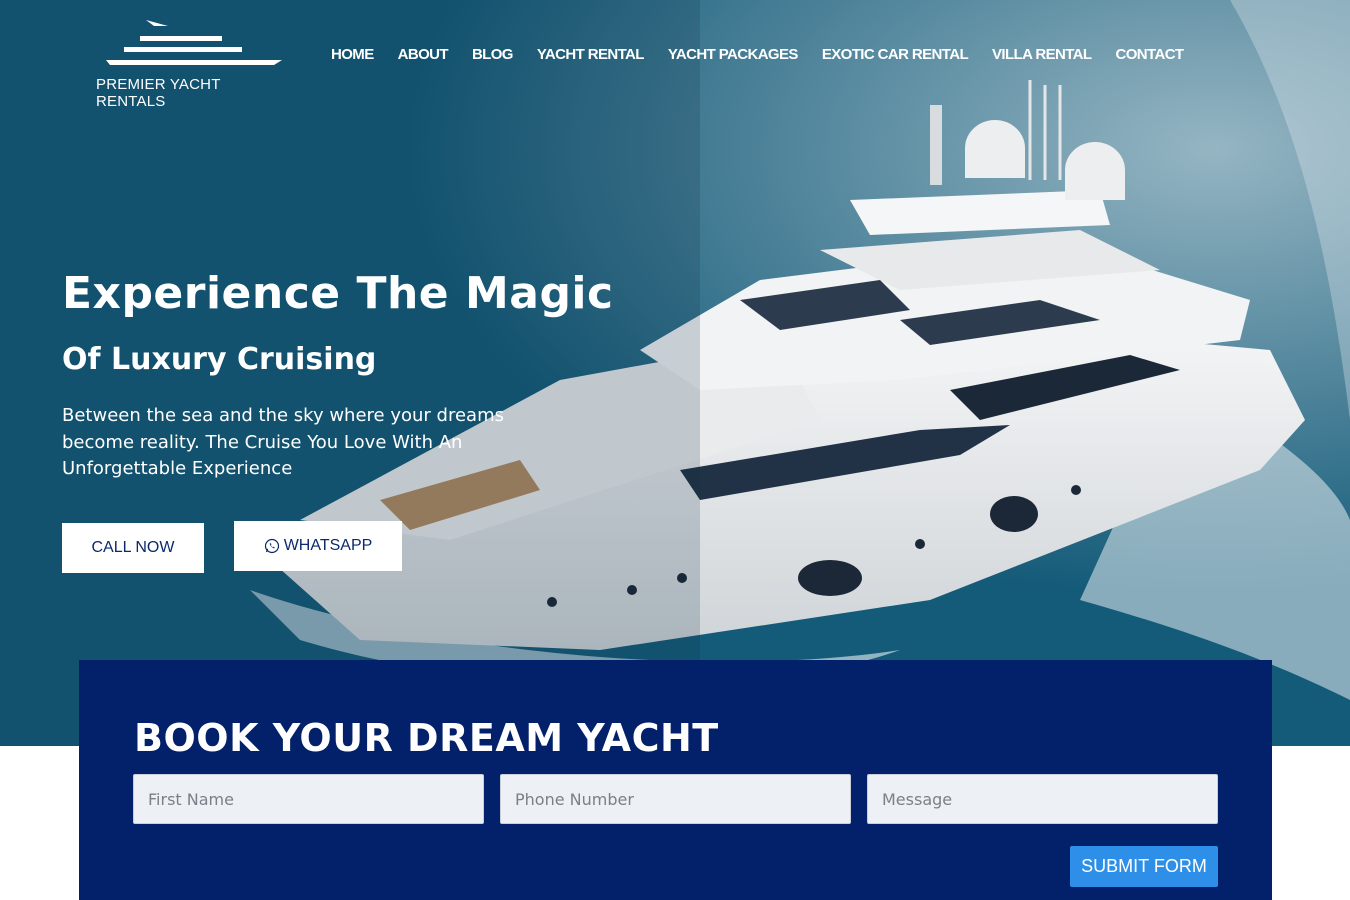 This screenshot has width=1350, height=900. Describe the element at coordinates (219, 359) in the screenshot. I see `hero-subtitle: Of Luxury Cruising` at that location.